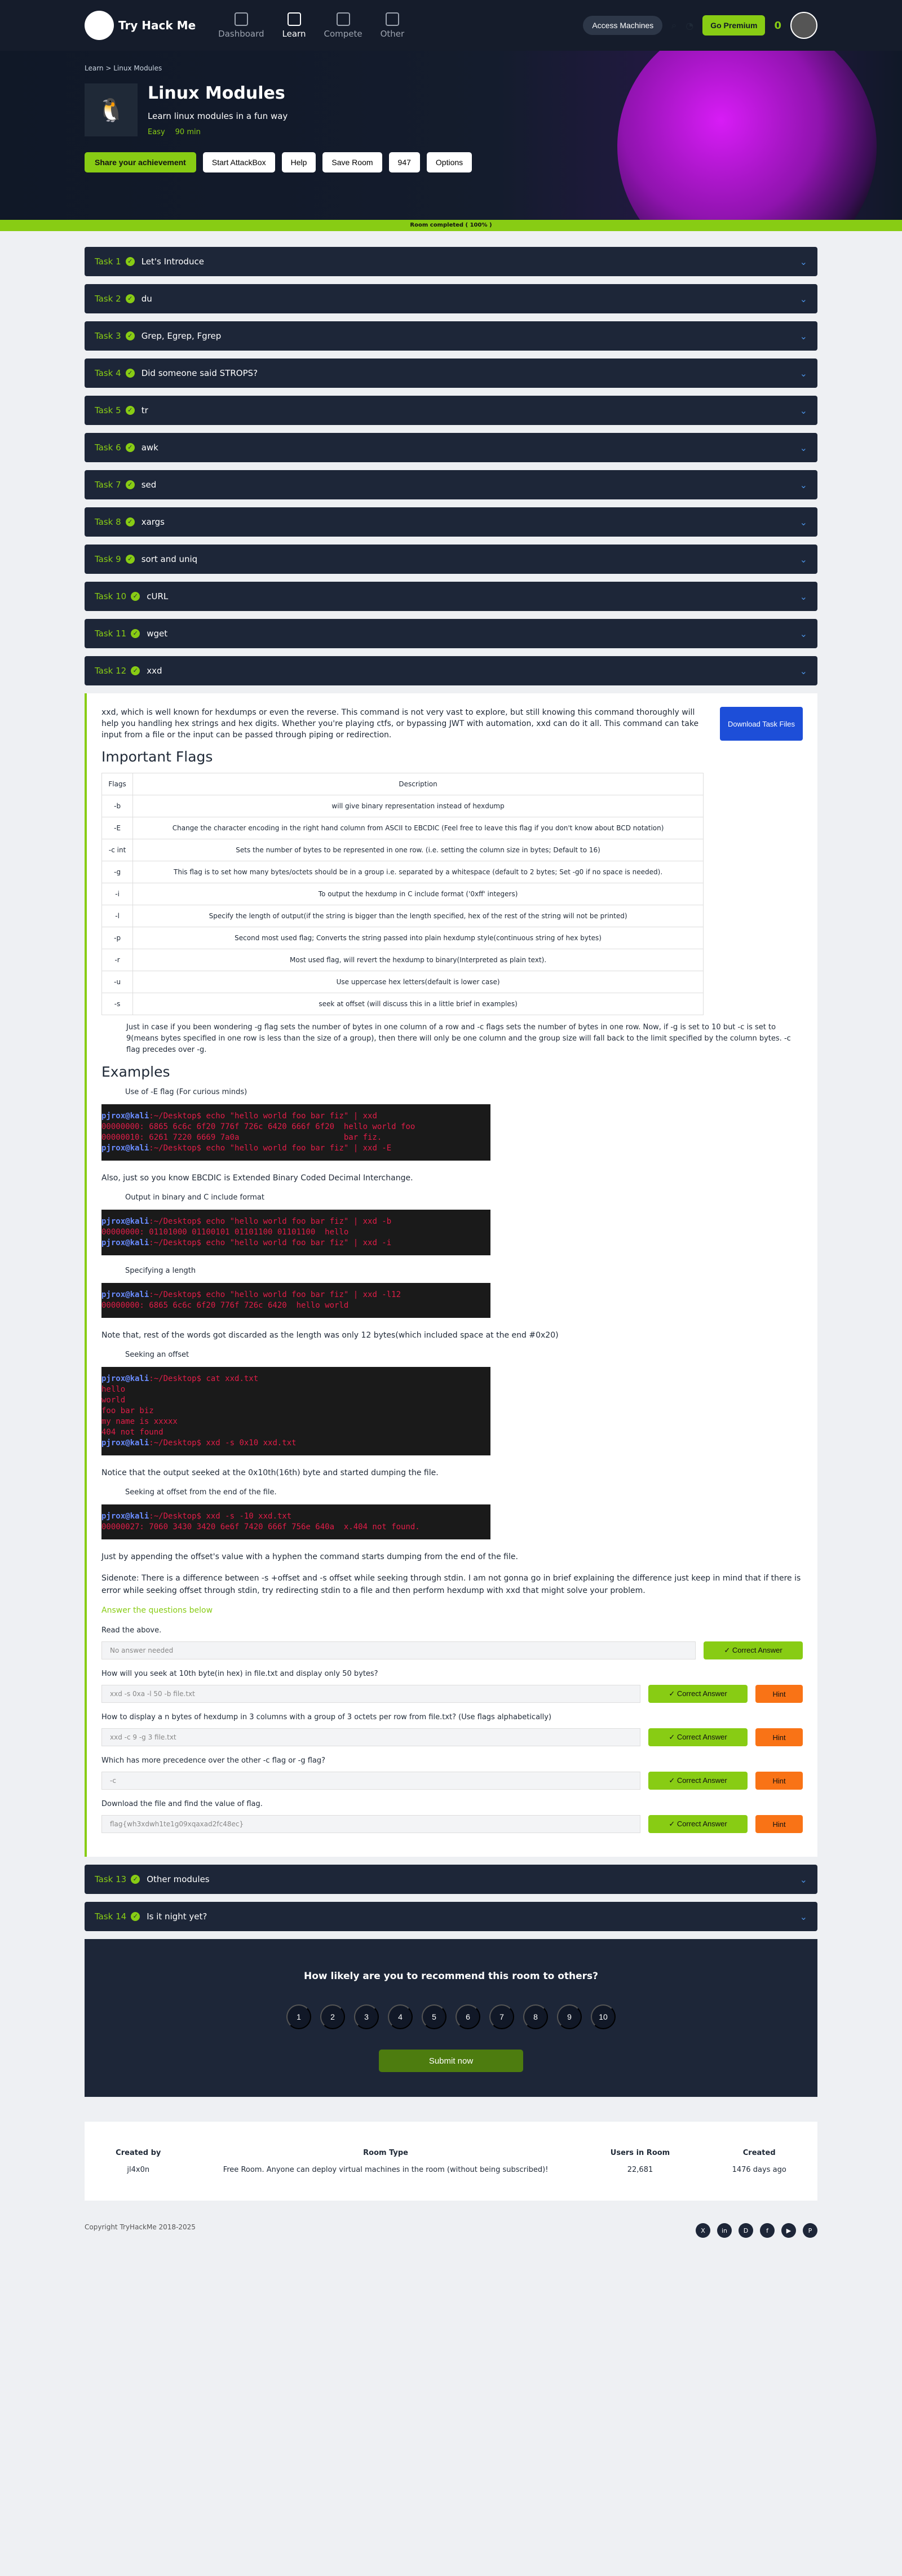 The image size is (902, 2576). I want to click on discord-icon: D, so click(746, 2230).